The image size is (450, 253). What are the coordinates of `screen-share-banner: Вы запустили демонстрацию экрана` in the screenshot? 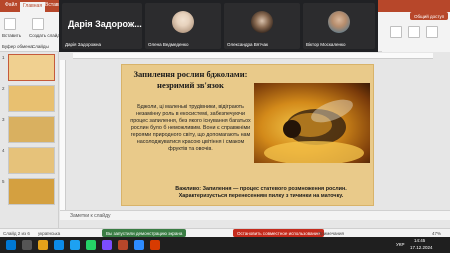 It's located at (144, 233).